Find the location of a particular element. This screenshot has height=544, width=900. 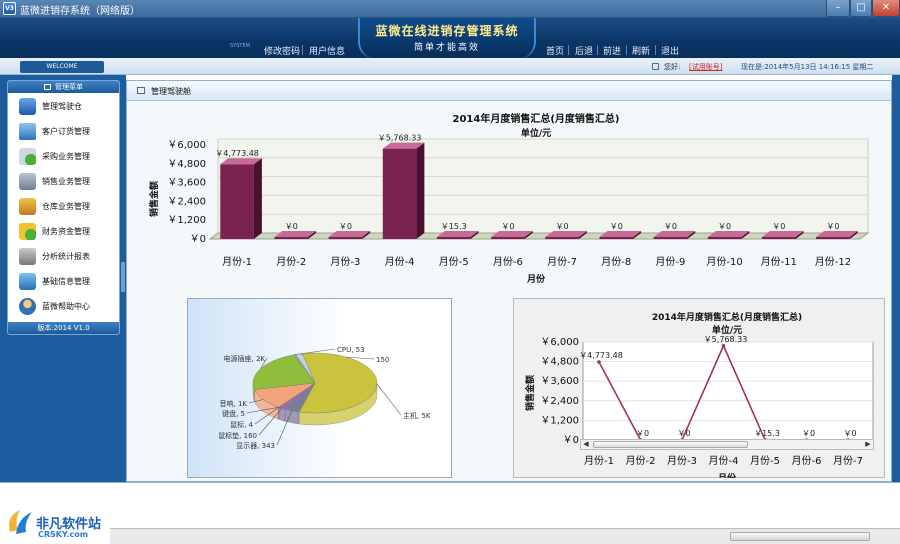

nav-change-password: 修改密码 is located at coordinates (282, 50).